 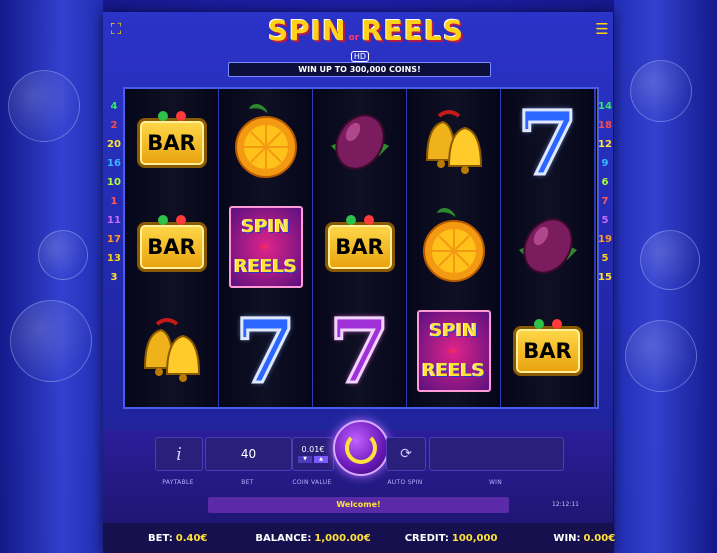 What do you see at coordinates (114, 201) in the screenshot?
I see `payline-number: 1` at bounding box center [114, 201].